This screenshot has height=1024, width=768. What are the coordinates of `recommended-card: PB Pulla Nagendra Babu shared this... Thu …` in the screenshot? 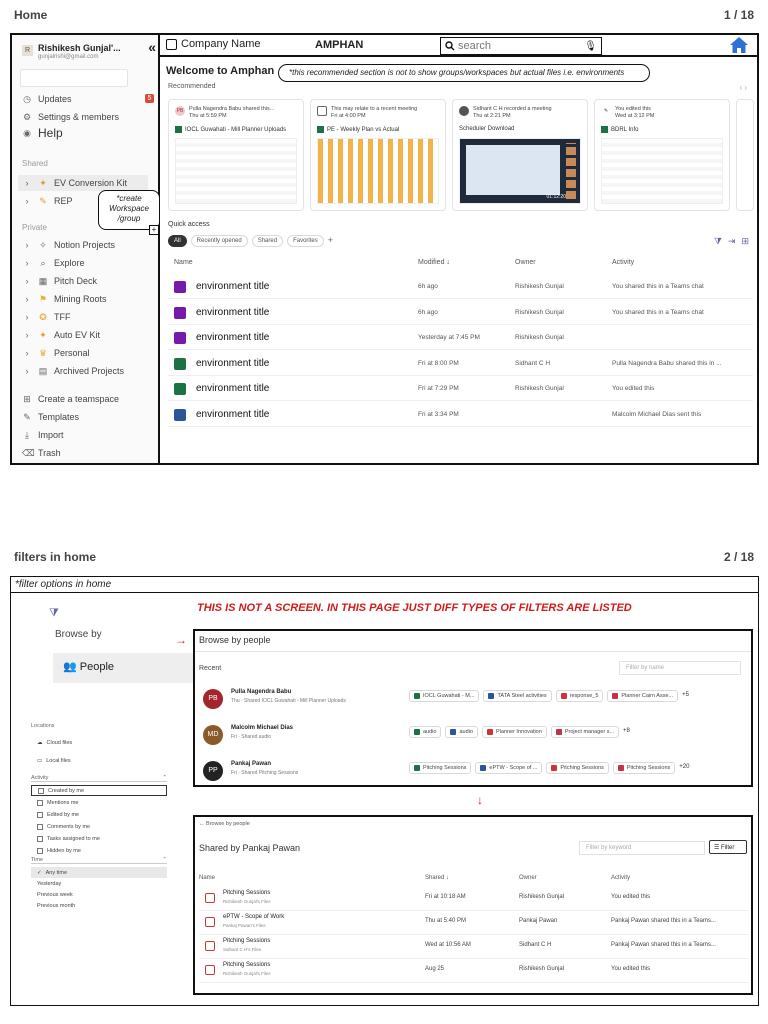 It's located at (236, 155).